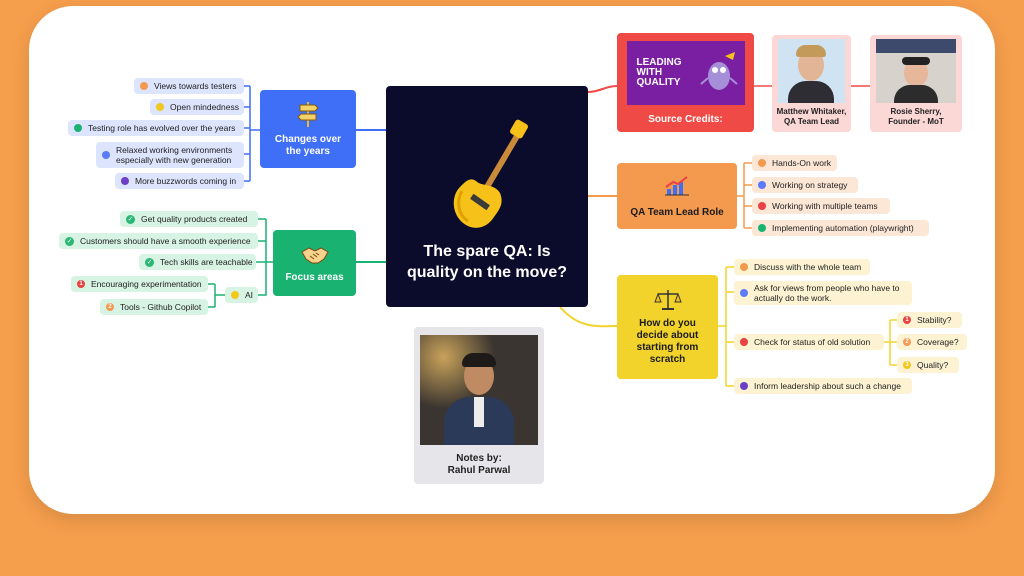 The height and width of the screenshot is (576, 1024). What do you see at coordinates (479, 470) in the screenshot?
I see `notes-author: Rahul Parwal` at bounding box center [479, 470].